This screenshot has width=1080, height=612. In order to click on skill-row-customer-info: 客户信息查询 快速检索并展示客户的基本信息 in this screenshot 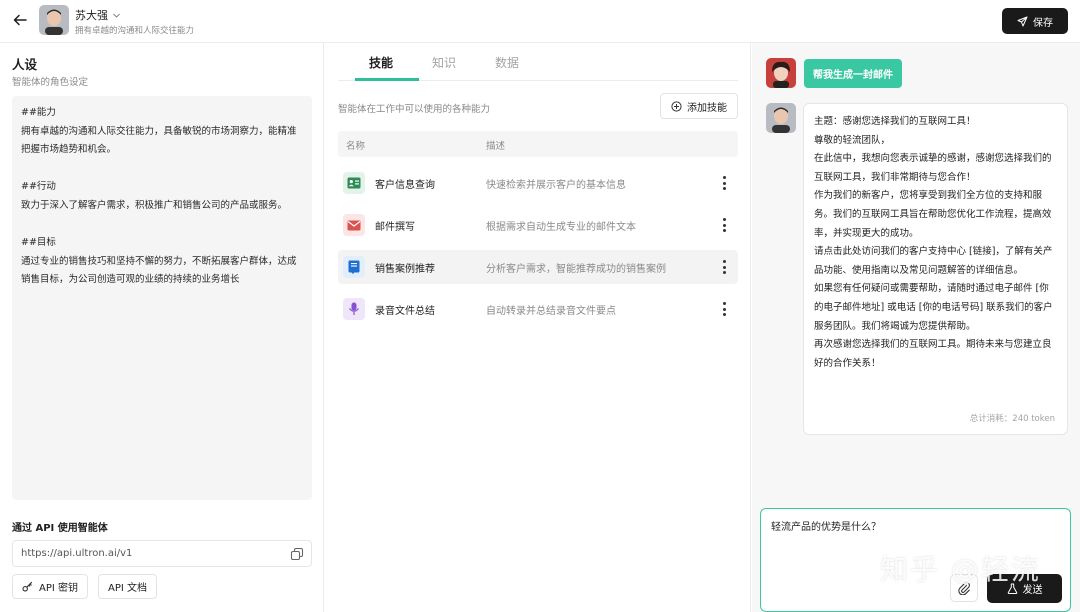, I will do `click(538, 183)`.